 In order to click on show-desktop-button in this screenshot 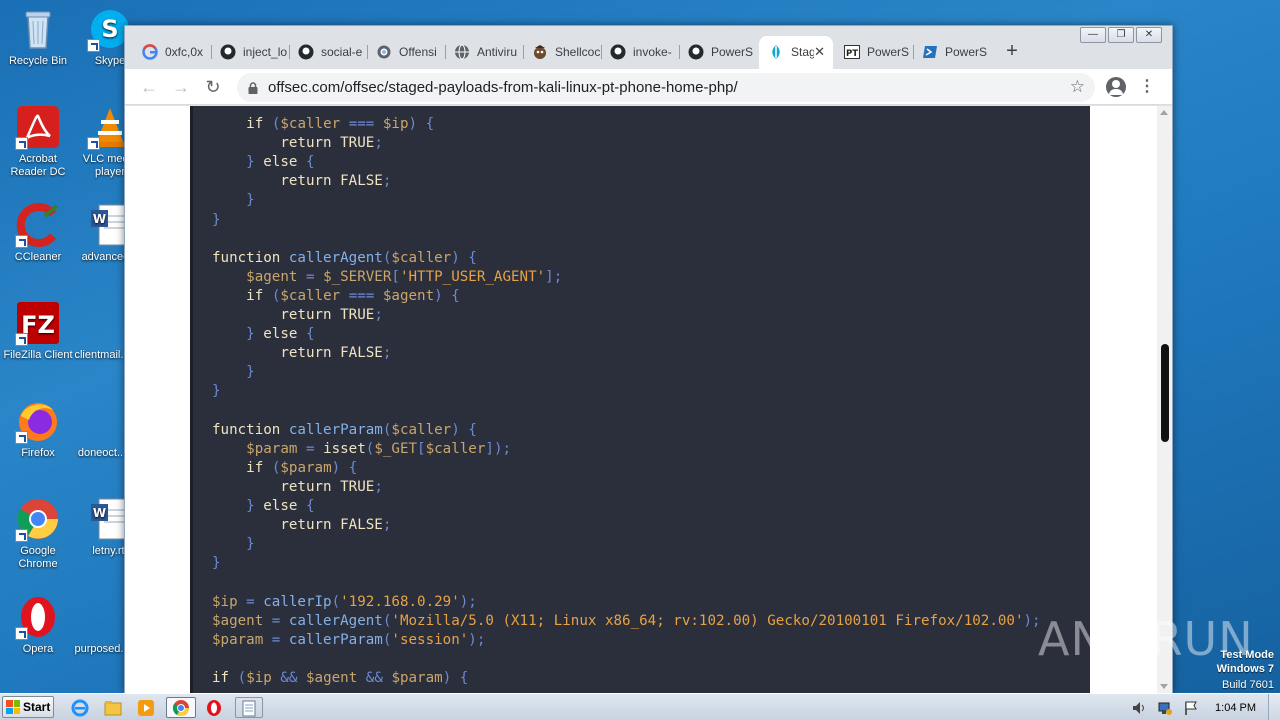, I will do `click(1274, 707)`.